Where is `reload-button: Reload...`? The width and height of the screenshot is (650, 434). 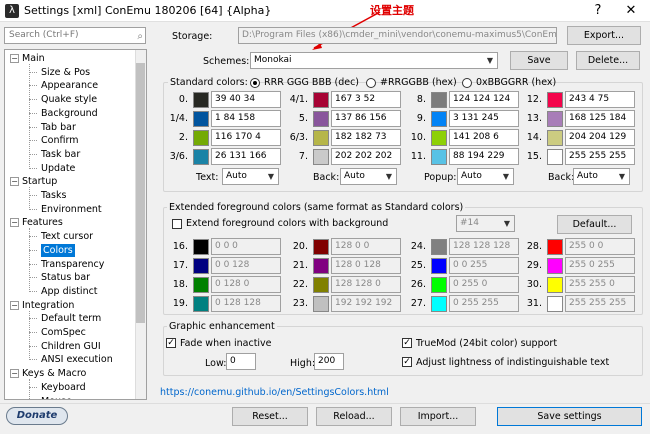 reload-button: Reload... is located at coordinates (354, 416).